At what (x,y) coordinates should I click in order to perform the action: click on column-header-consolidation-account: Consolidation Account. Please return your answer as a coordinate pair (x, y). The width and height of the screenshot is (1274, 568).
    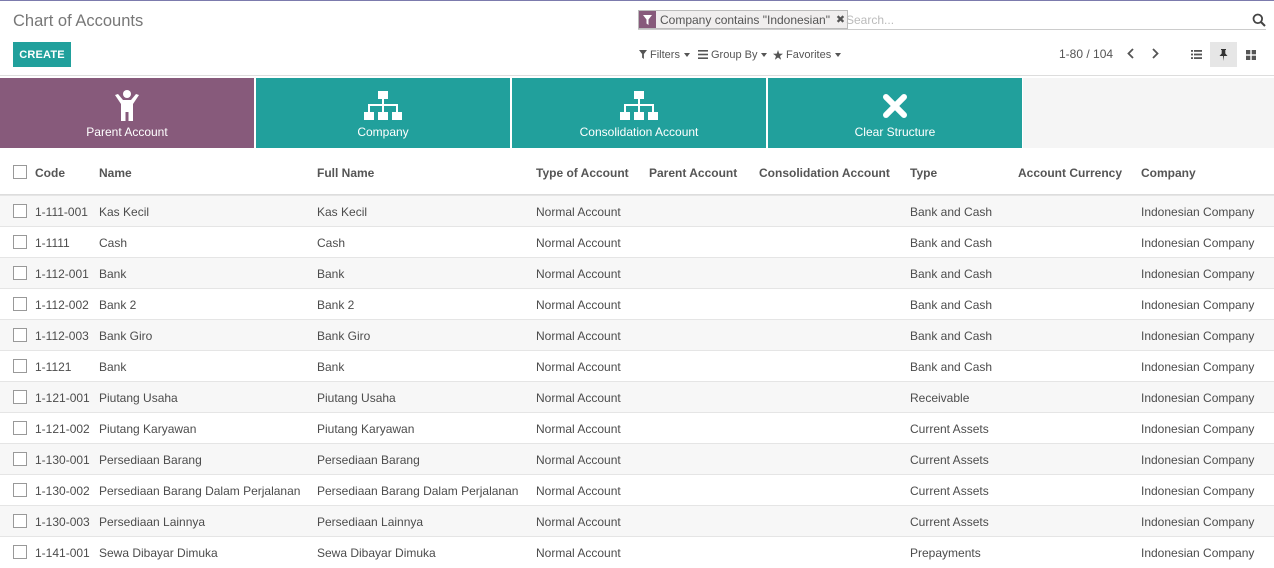
    Looking at the image, I should click on (824, 173).